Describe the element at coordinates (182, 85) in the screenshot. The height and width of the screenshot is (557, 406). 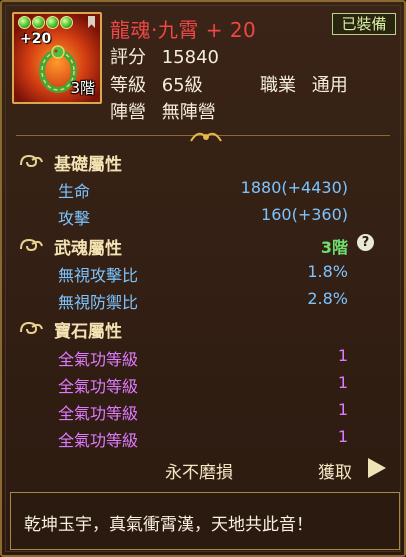
I see `level-value: 65級` at that location.